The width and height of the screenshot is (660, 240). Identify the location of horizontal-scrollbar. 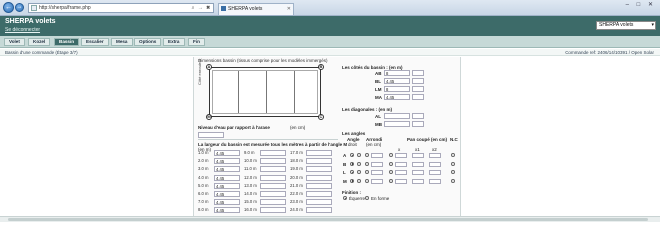
(330, 219).